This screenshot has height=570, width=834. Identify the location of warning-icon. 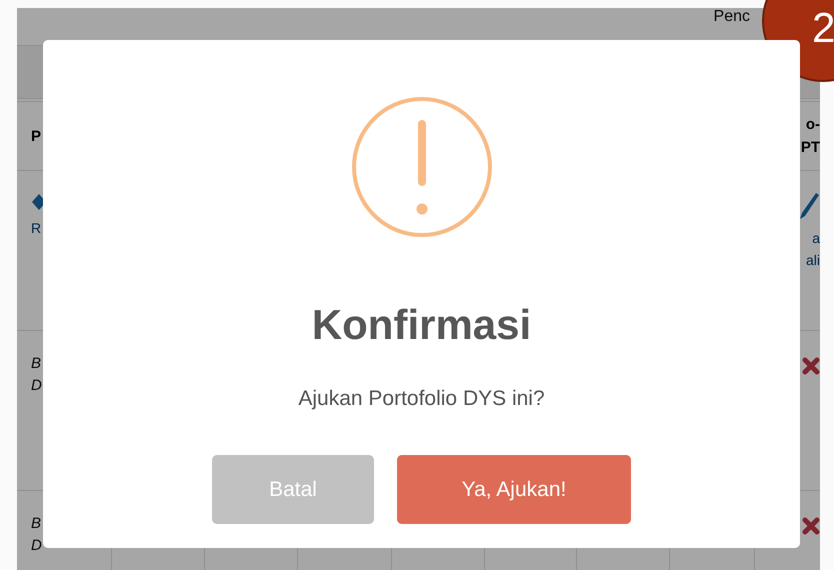
(421, 167).